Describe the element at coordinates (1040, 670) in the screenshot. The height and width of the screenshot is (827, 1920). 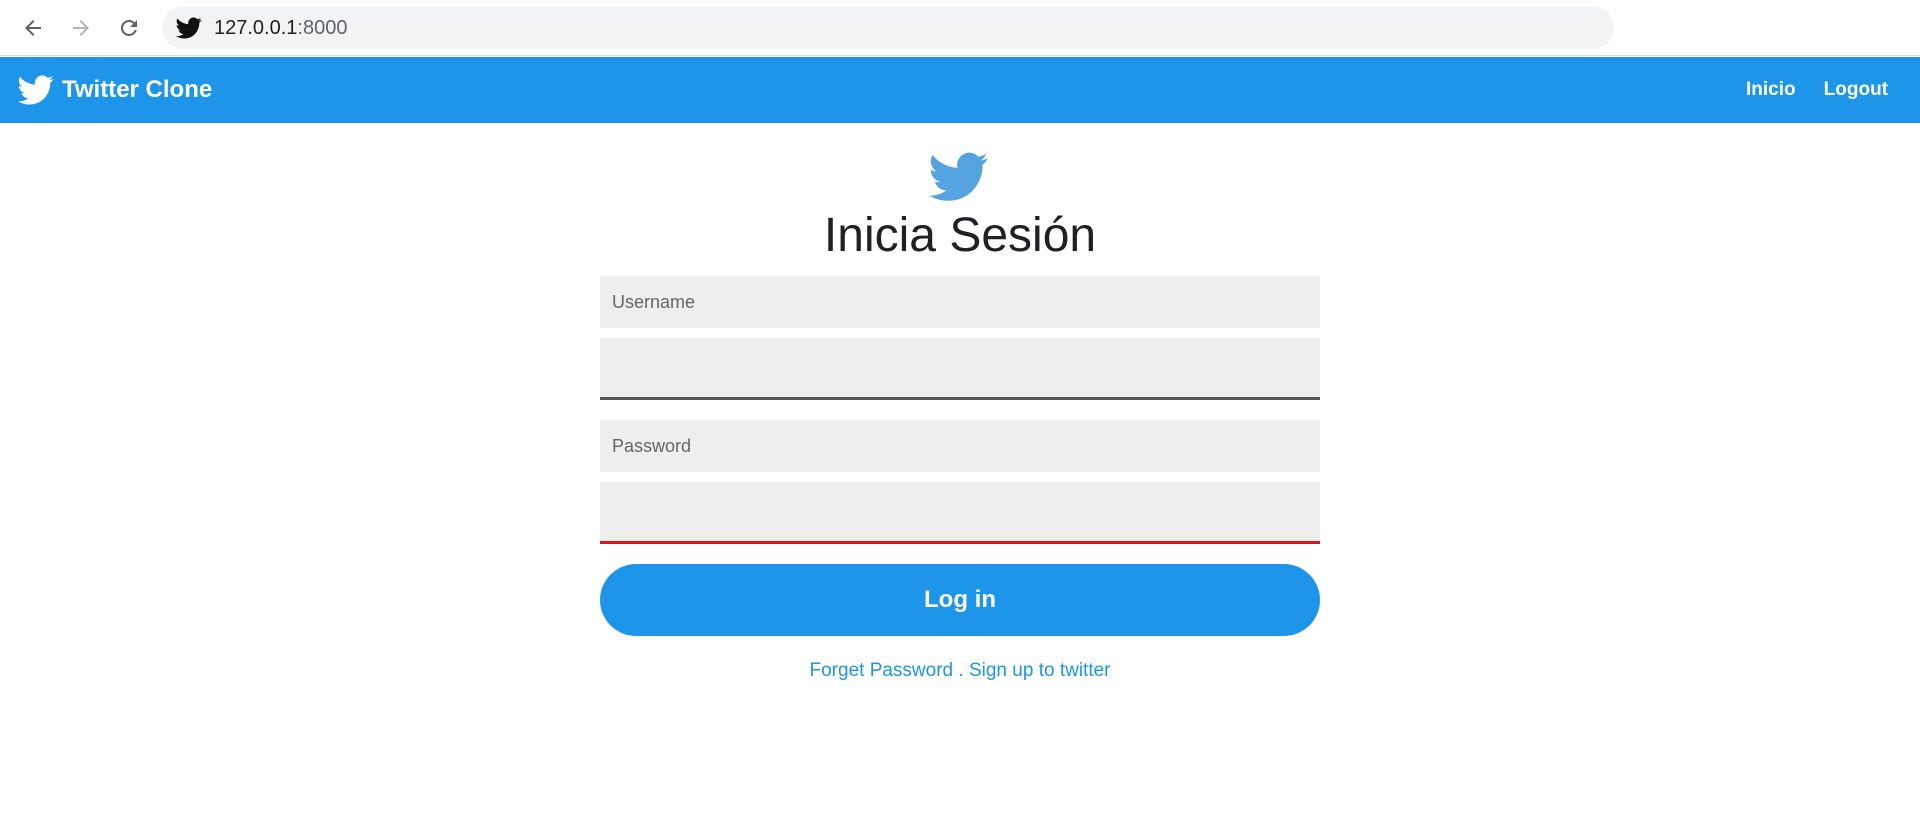
I see `signup-link: Sign up to twitter` at that location.